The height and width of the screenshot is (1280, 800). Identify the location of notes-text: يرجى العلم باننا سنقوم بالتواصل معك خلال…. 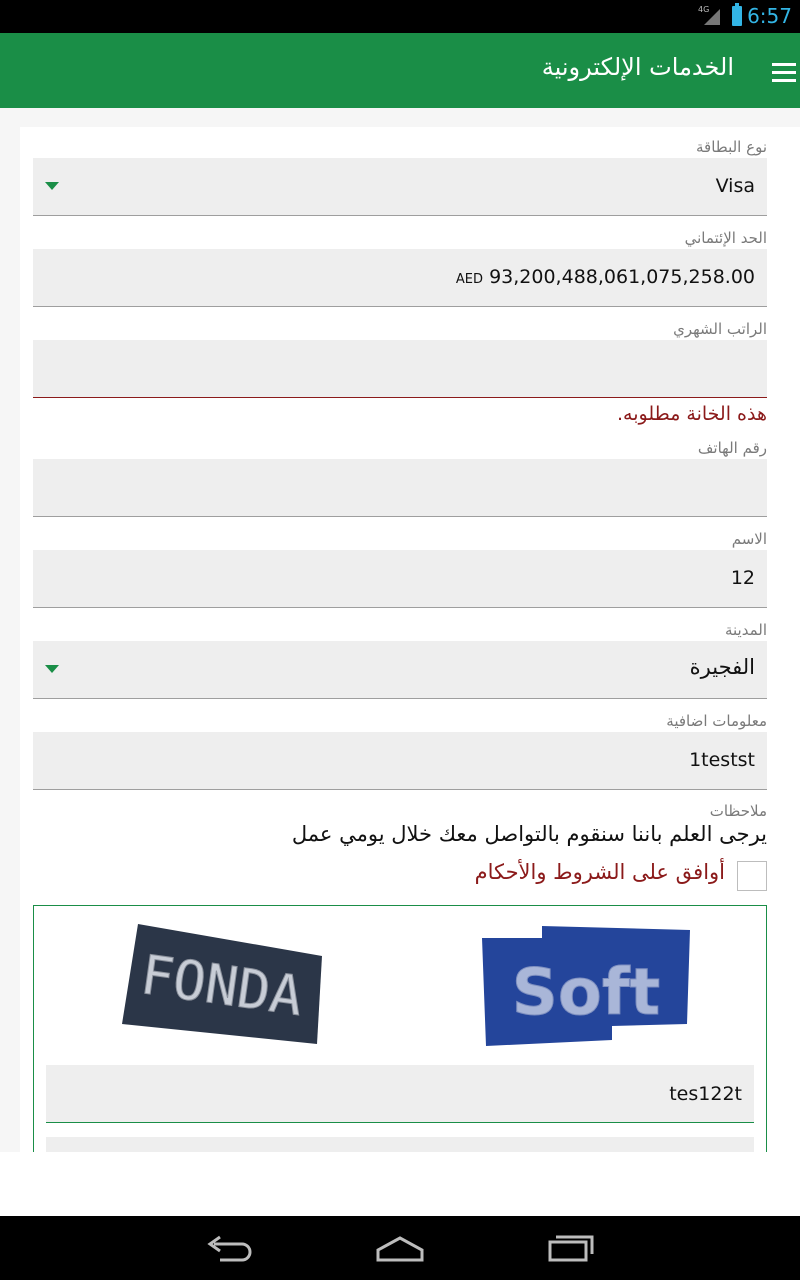
(529, 834).